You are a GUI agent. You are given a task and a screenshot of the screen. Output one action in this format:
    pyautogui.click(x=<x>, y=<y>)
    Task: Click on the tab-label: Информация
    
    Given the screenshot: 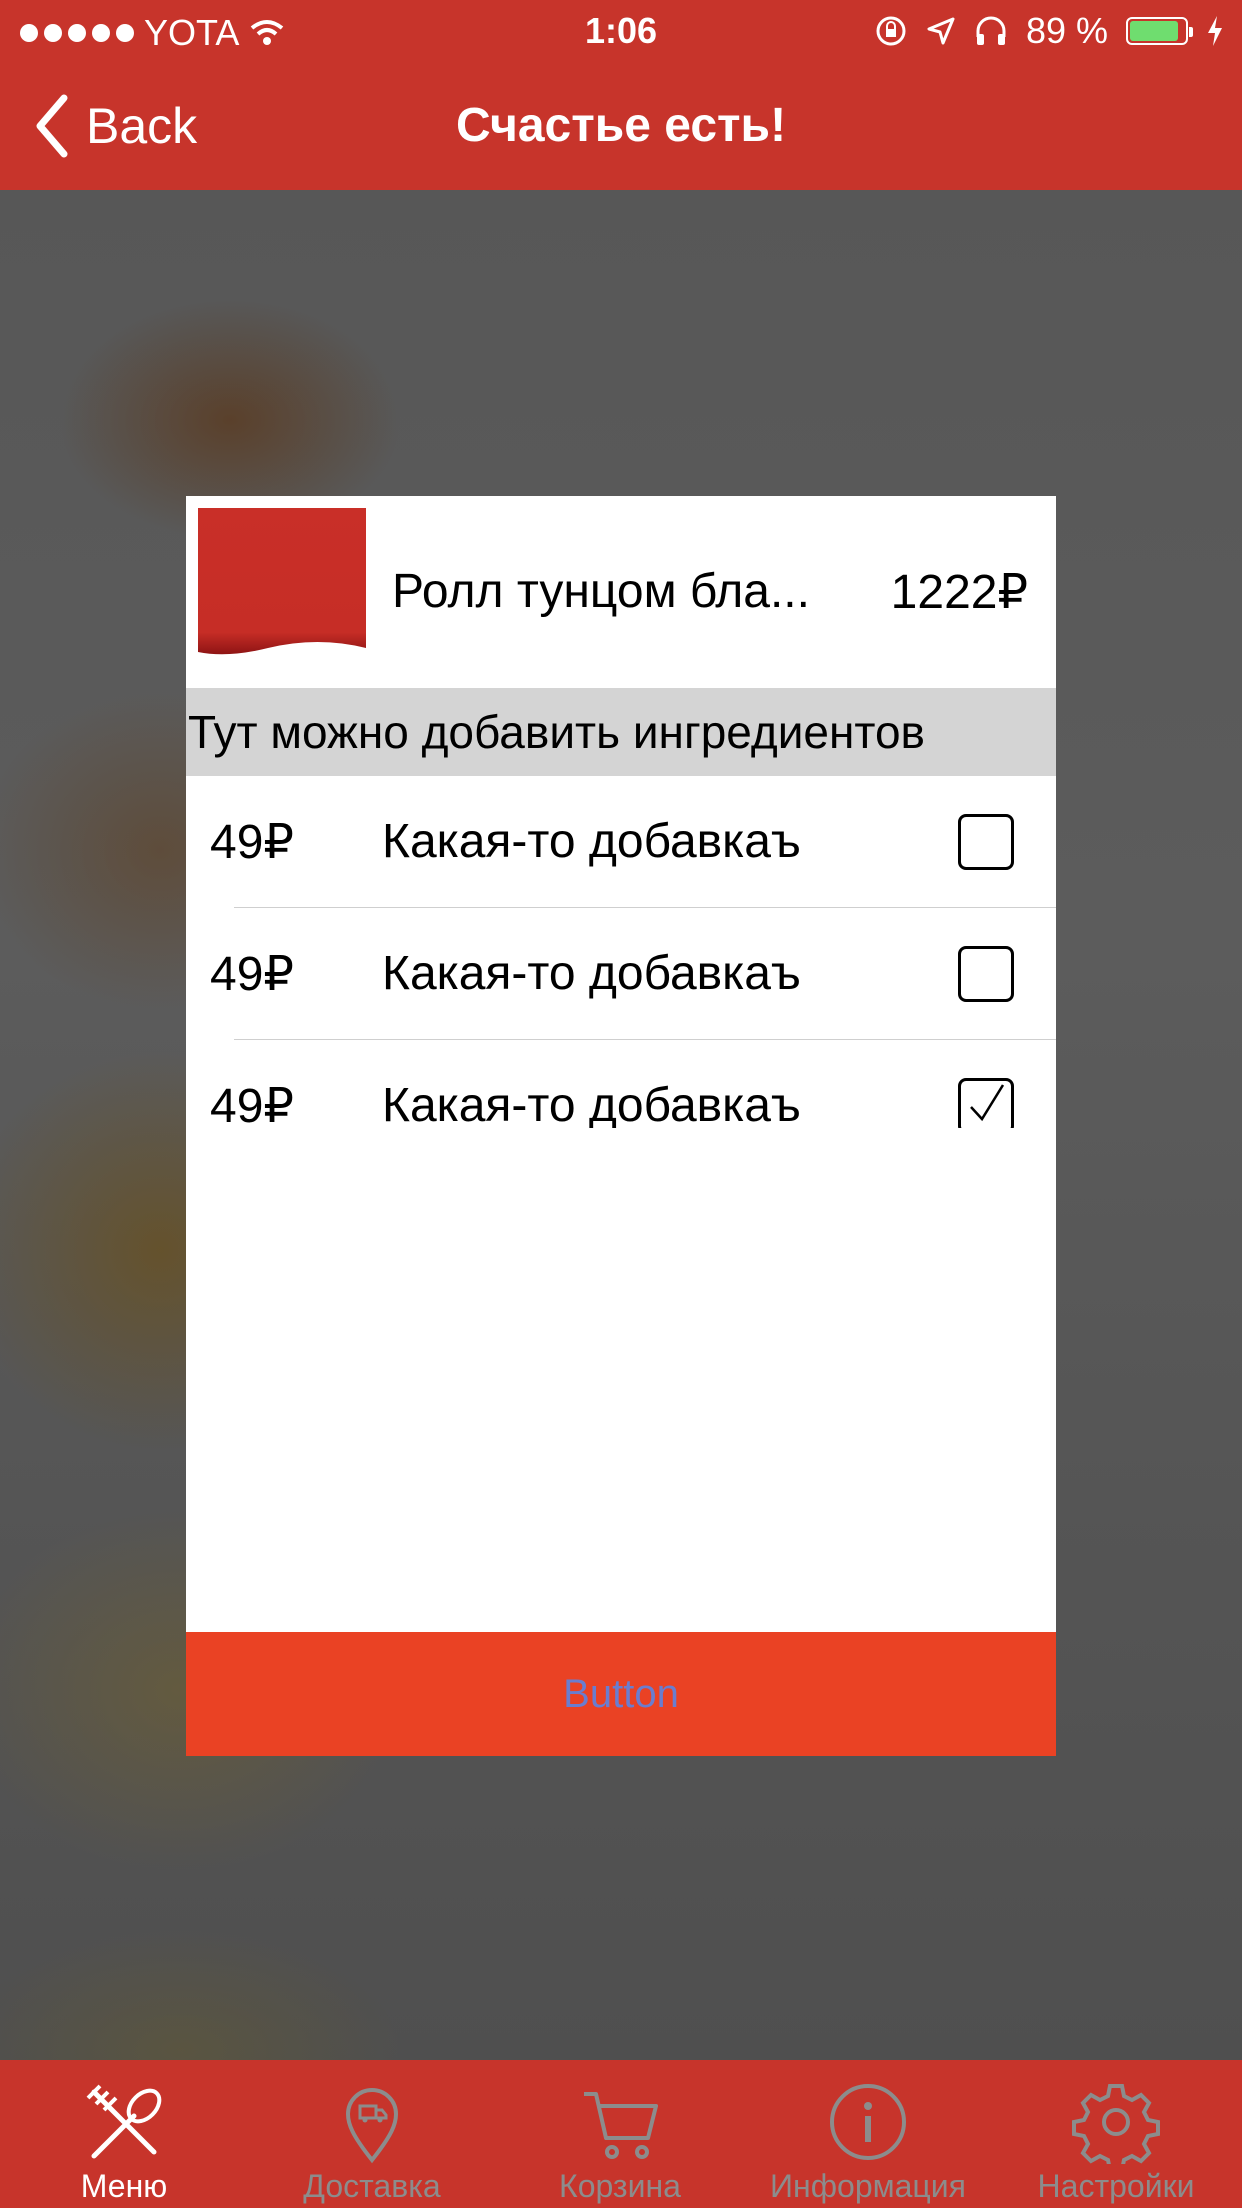 What is the action you would take?
    pyautogui.click(x=868, y=2186)
    